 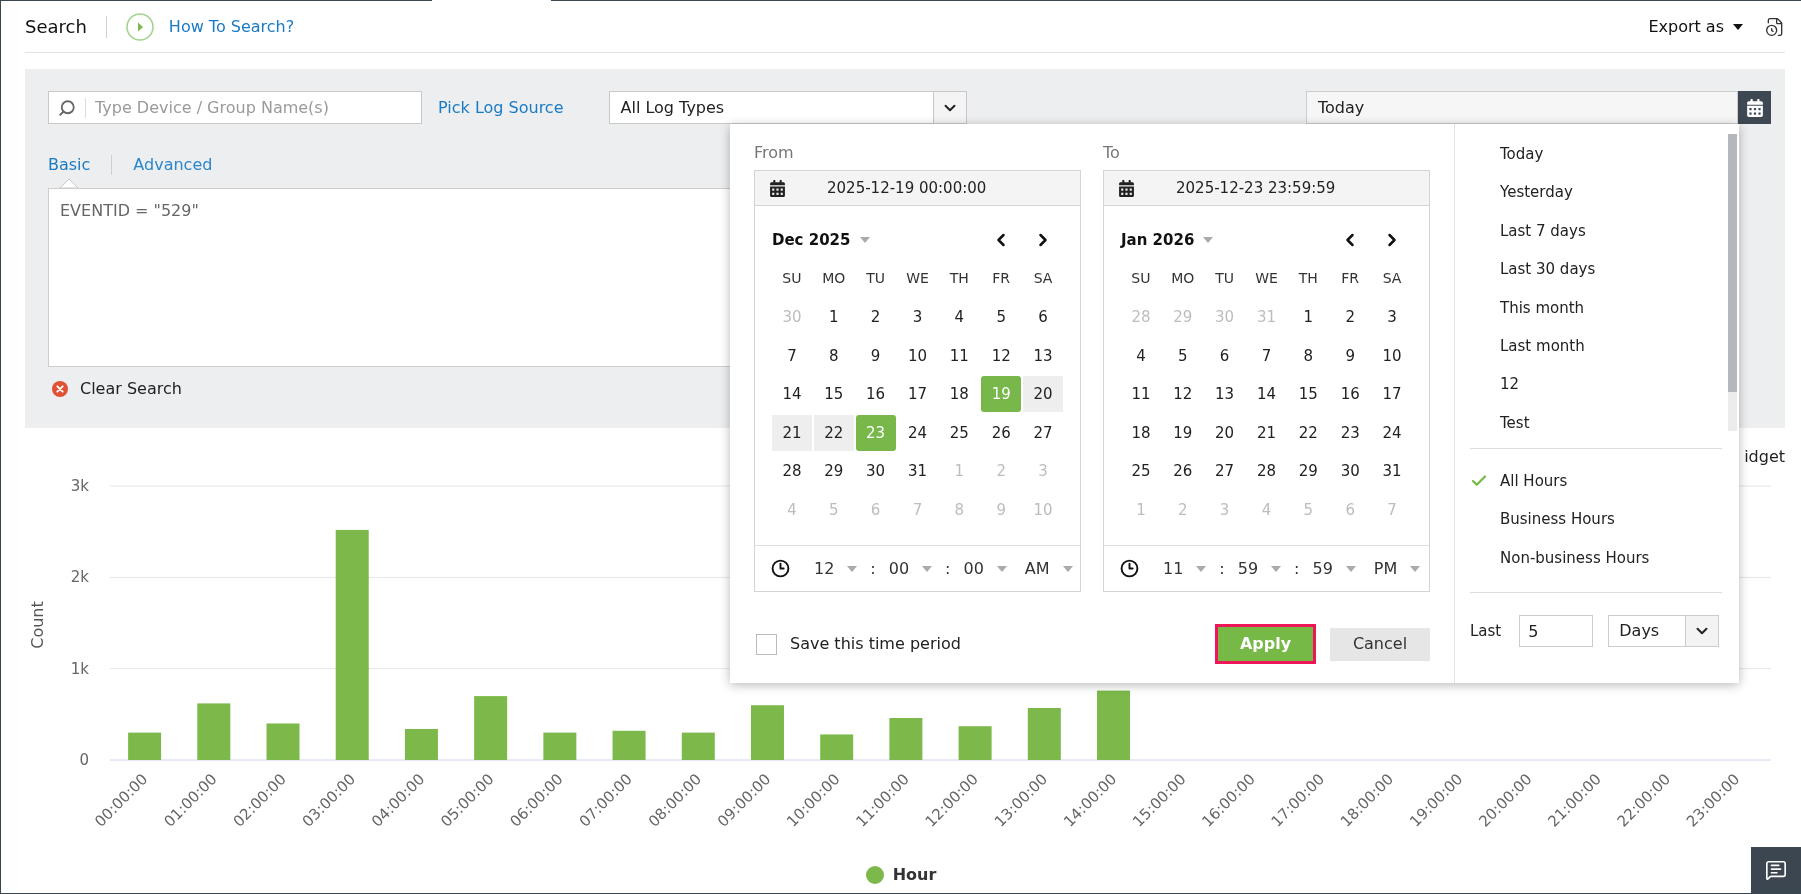 What do you see at coordinates (821, 240) in the screenshot?
I see `month-select: Dec 2025` at bounding box center [821, 240].